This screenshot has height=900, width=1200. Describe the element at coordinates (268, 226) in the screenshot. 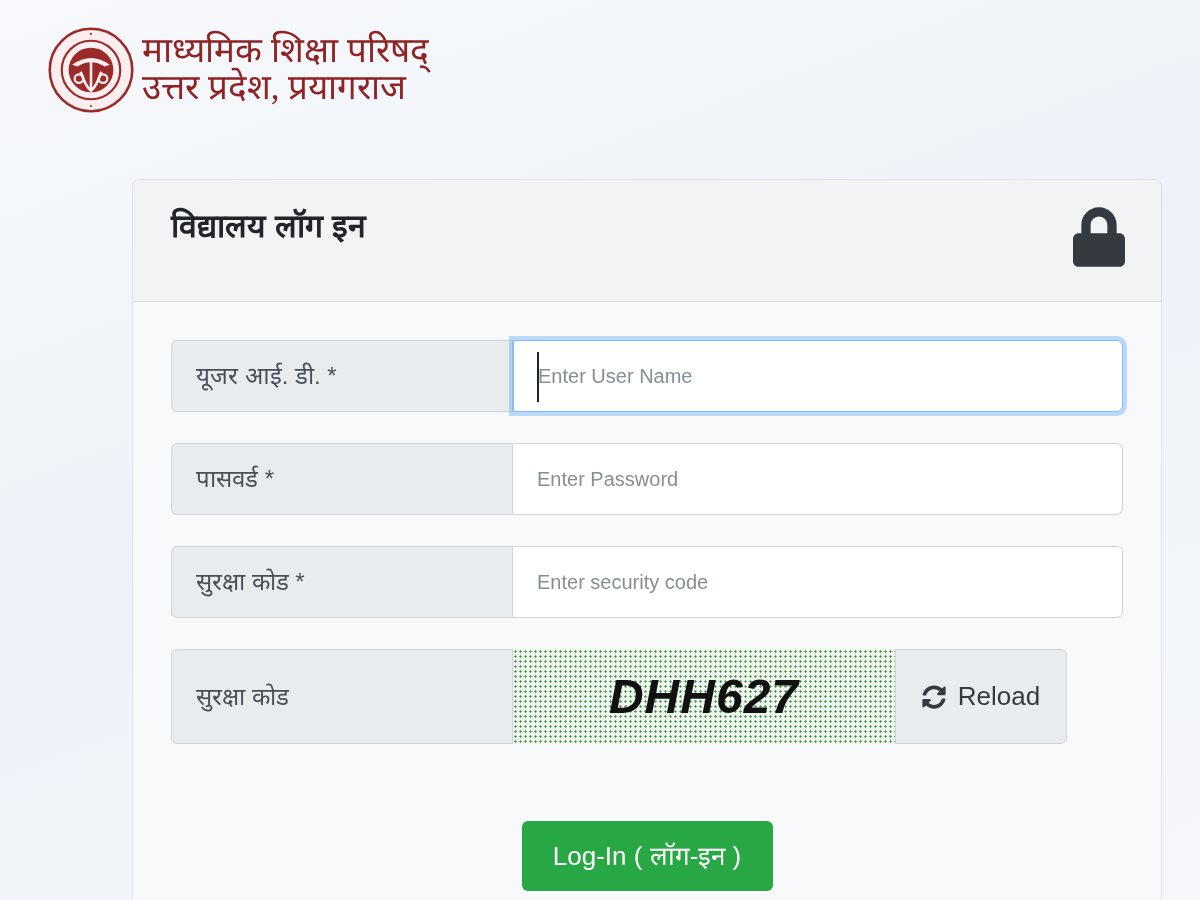

I see `card-title: विद्यालय लॉग इन` at that location.